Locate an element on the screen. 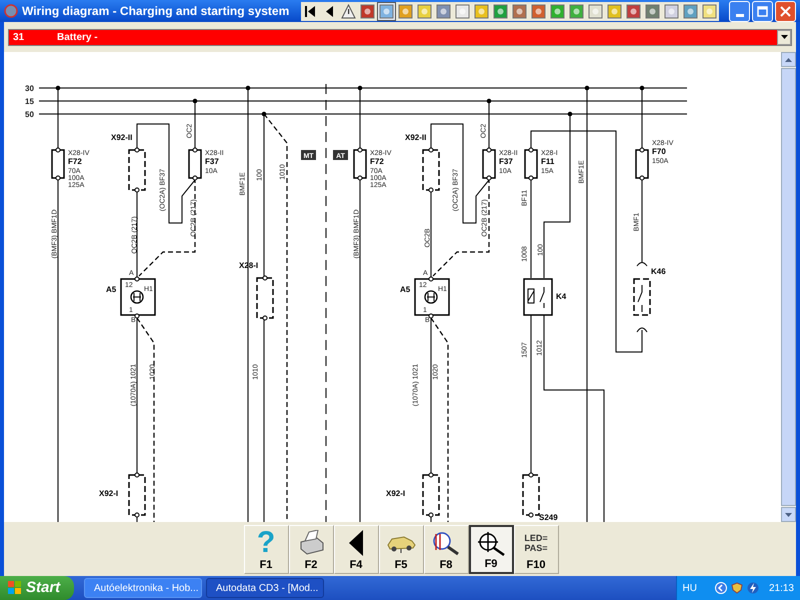 The width and height of the screenshot is (800, 600). icon-text: LED= is located at coordinates (536, 537).